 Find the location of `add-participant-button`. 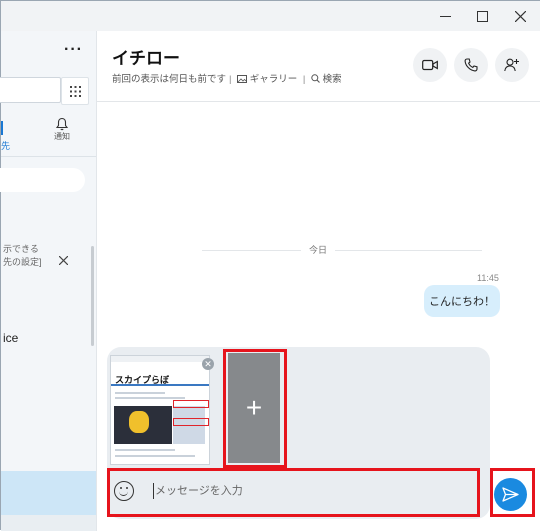

add-participant-button is located at coordinates (512, 65).